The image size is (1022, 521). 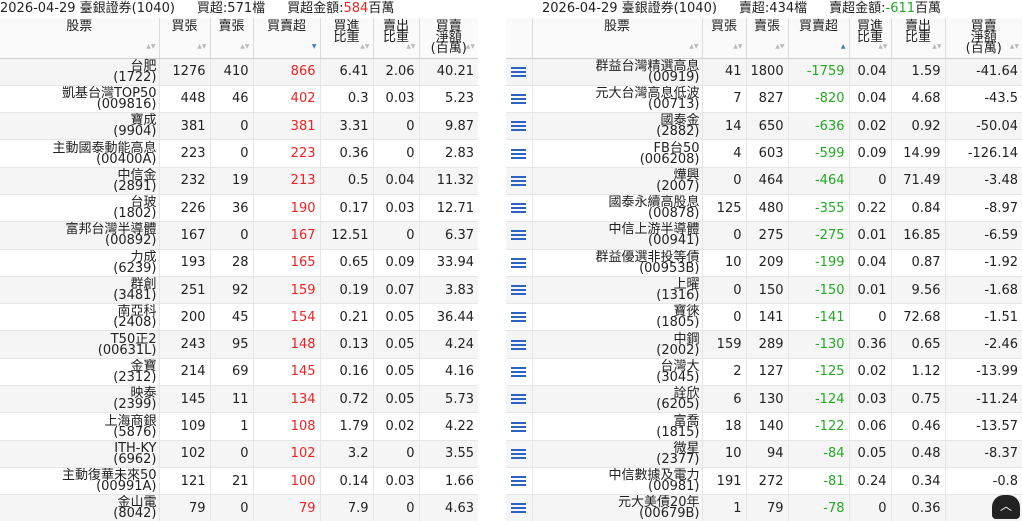 I want to click on buy-lots-cell: 223, so click(x=185, y=153).